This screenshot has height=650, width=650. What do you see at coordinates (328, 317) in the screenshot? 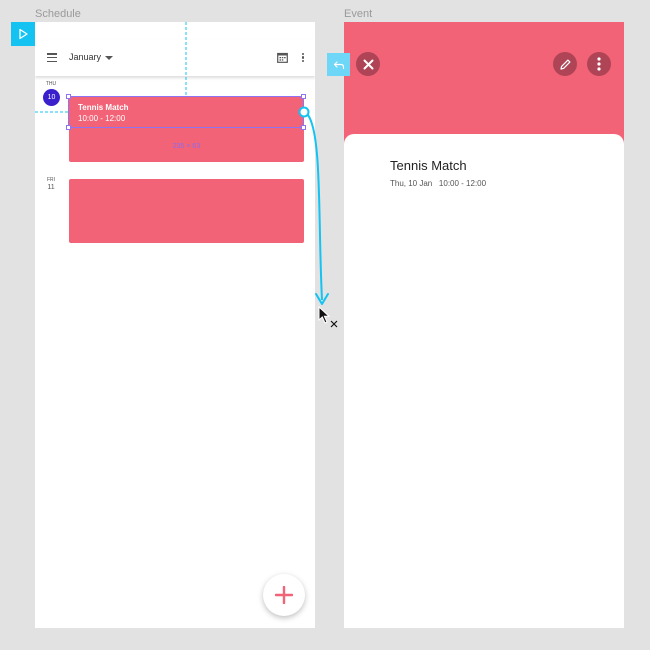
I see `cursor-icon` at bounding box center [328, 317].